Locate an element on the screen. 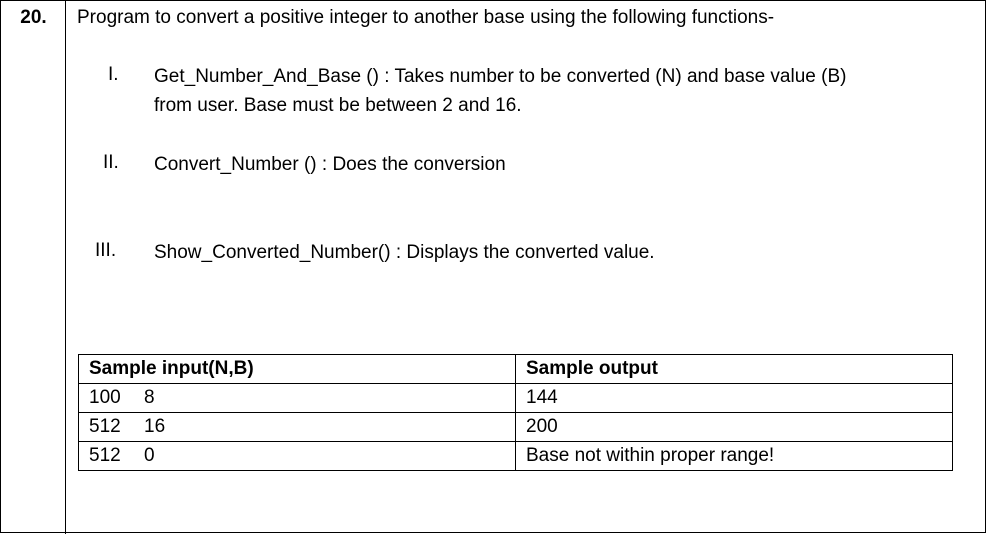 This screenshot has width=988, height=542. table-row: 512 16 200 is located at coordinates (515, 427).